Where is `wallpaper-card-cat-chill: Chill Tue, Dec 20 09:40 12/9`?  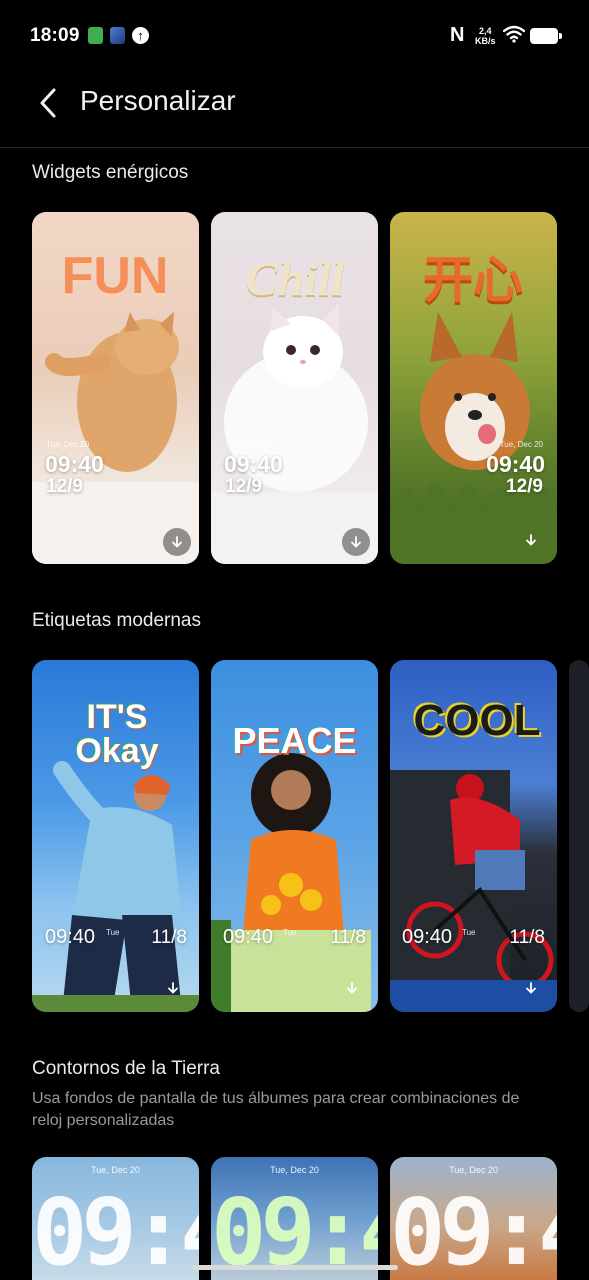 wallpaper-card-cat-chill: Chill Tue, Dec 20 09:40 12/9 is located at coordinates (294, 388).